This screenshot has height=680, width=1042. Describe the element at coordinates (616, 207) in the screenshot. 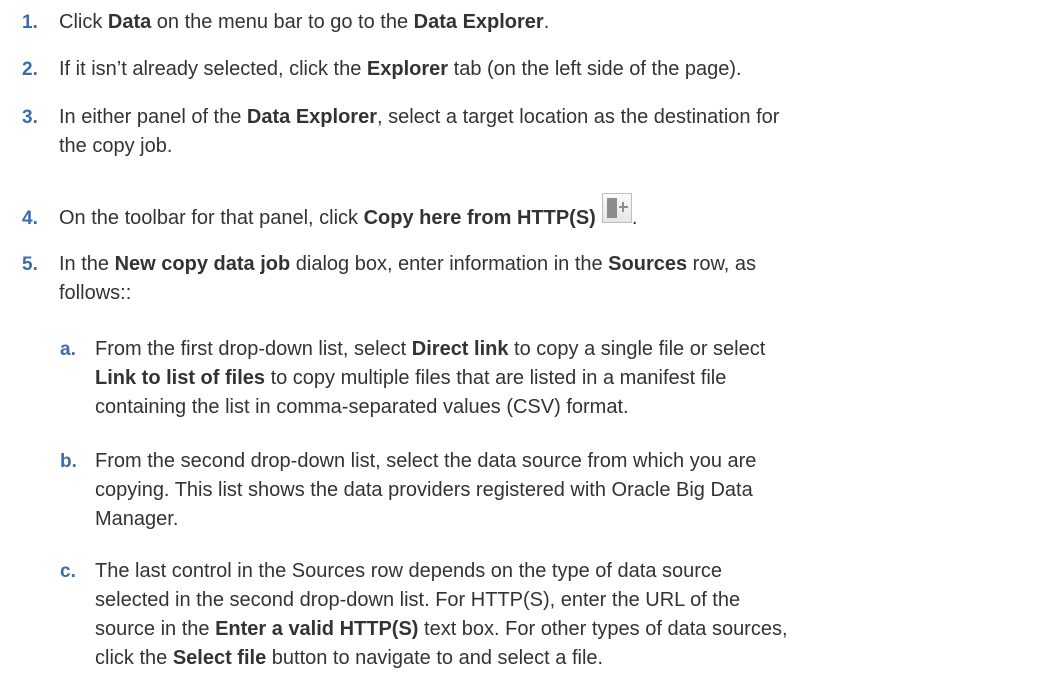

I see `copy-here-from-http-icon` at that location.